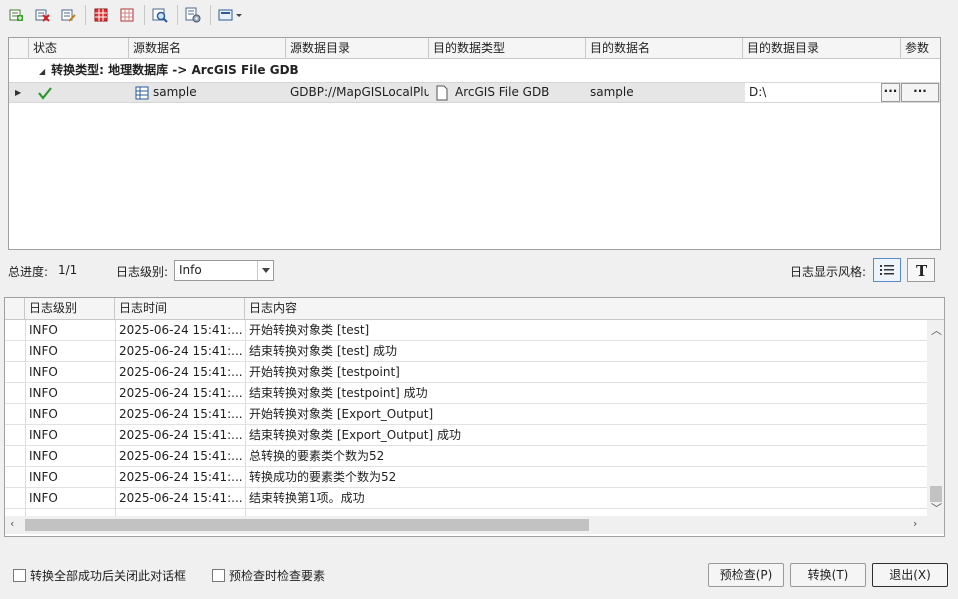 The height and width of the screenshot is (599, 958). Describe the element at coordinates (19, 48) in the screenshot. I see `header-indicator` at that location.